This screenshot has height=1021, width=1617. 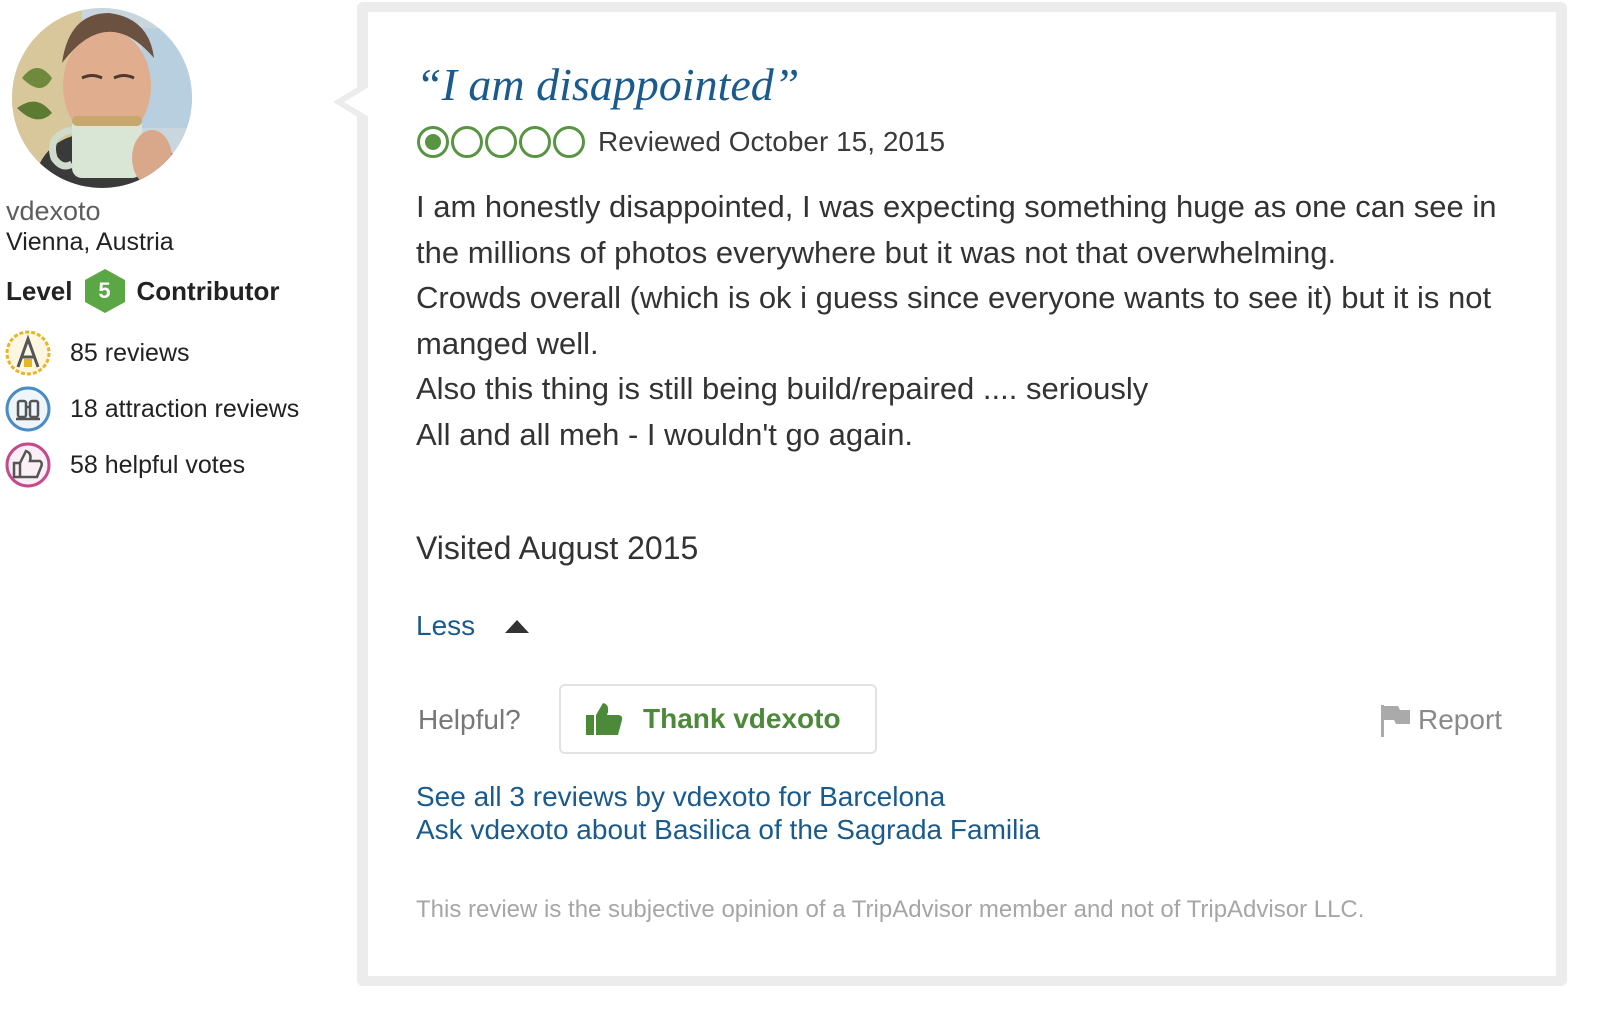 What do you see at coordinates (517, 626) in the screenshot?
I see `caret-up-icon` at bounding box center [517, 626].